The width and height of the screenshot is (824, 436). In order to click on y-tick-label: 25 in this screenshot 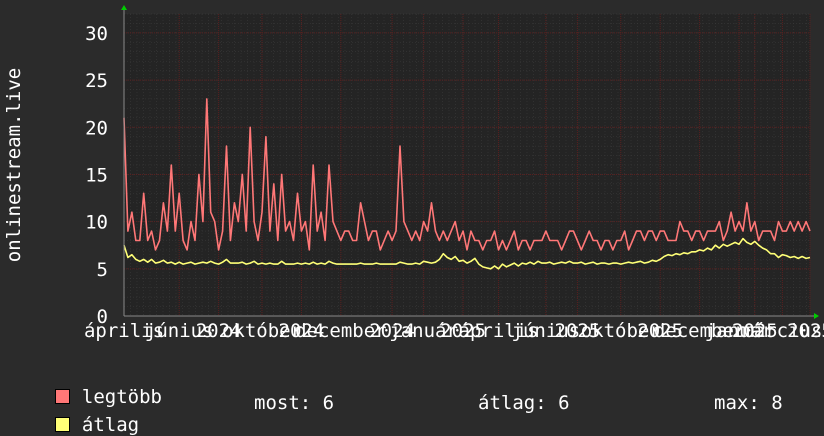, I will do `click(96, 81)`.